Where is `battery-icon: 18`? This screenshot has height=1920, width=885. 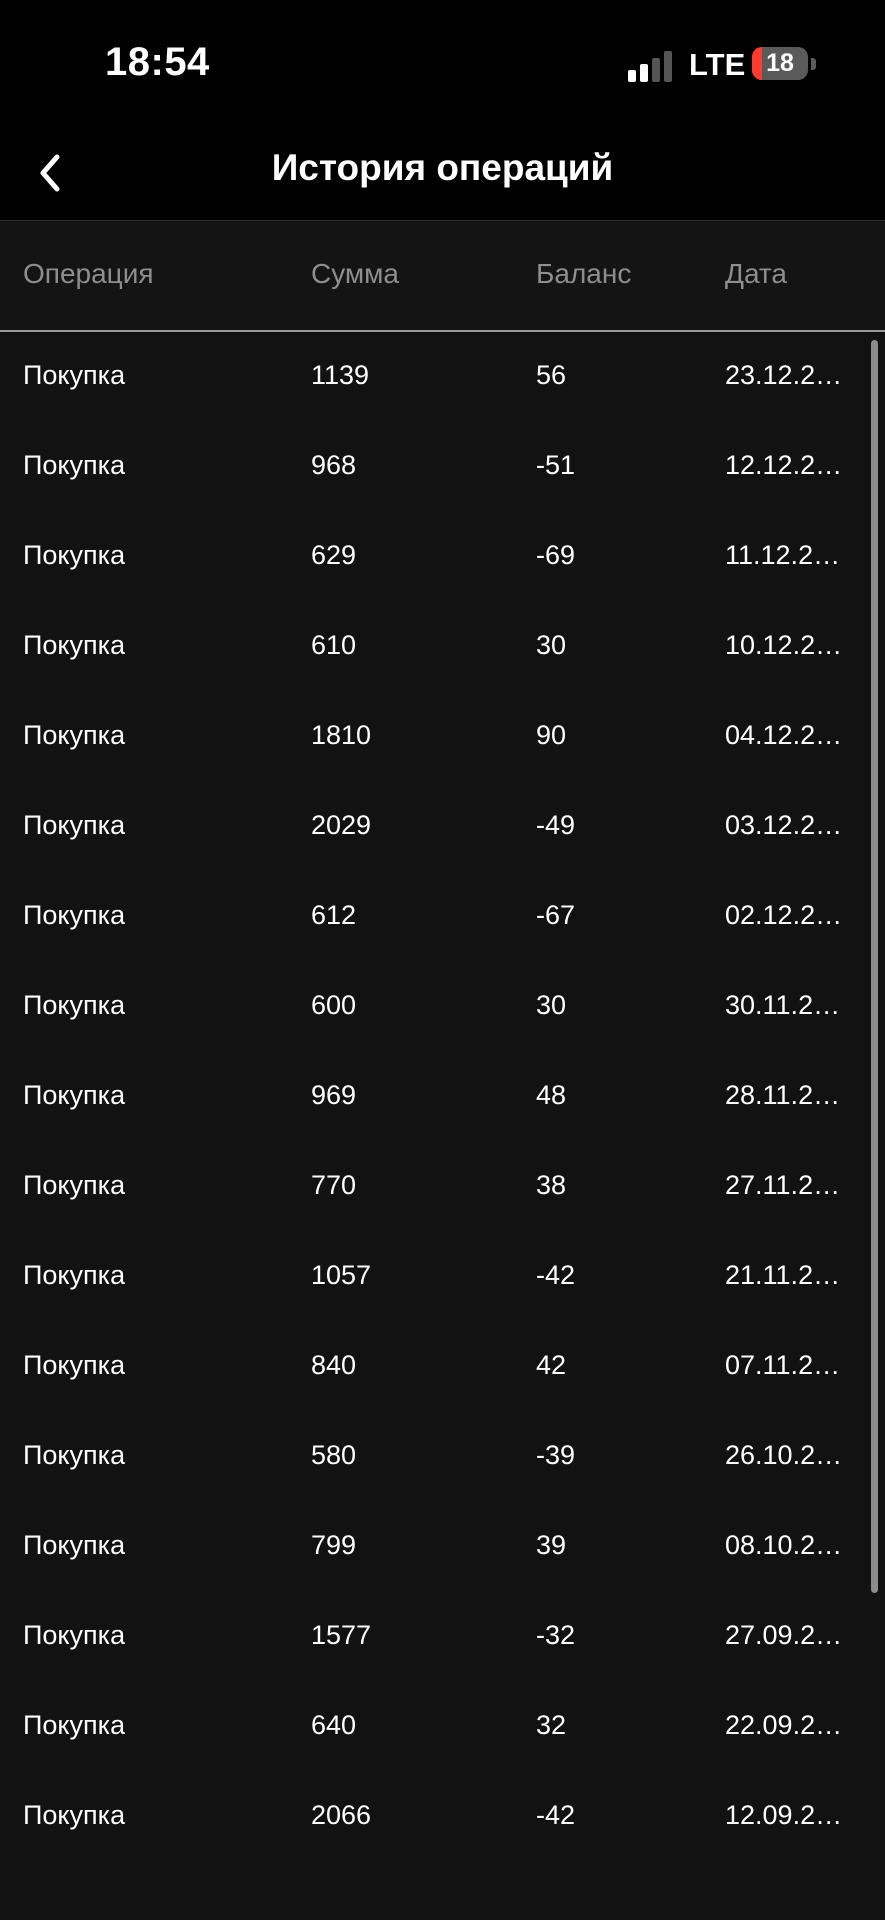 battery-icon: 18 is located at coordinates (780, 63).